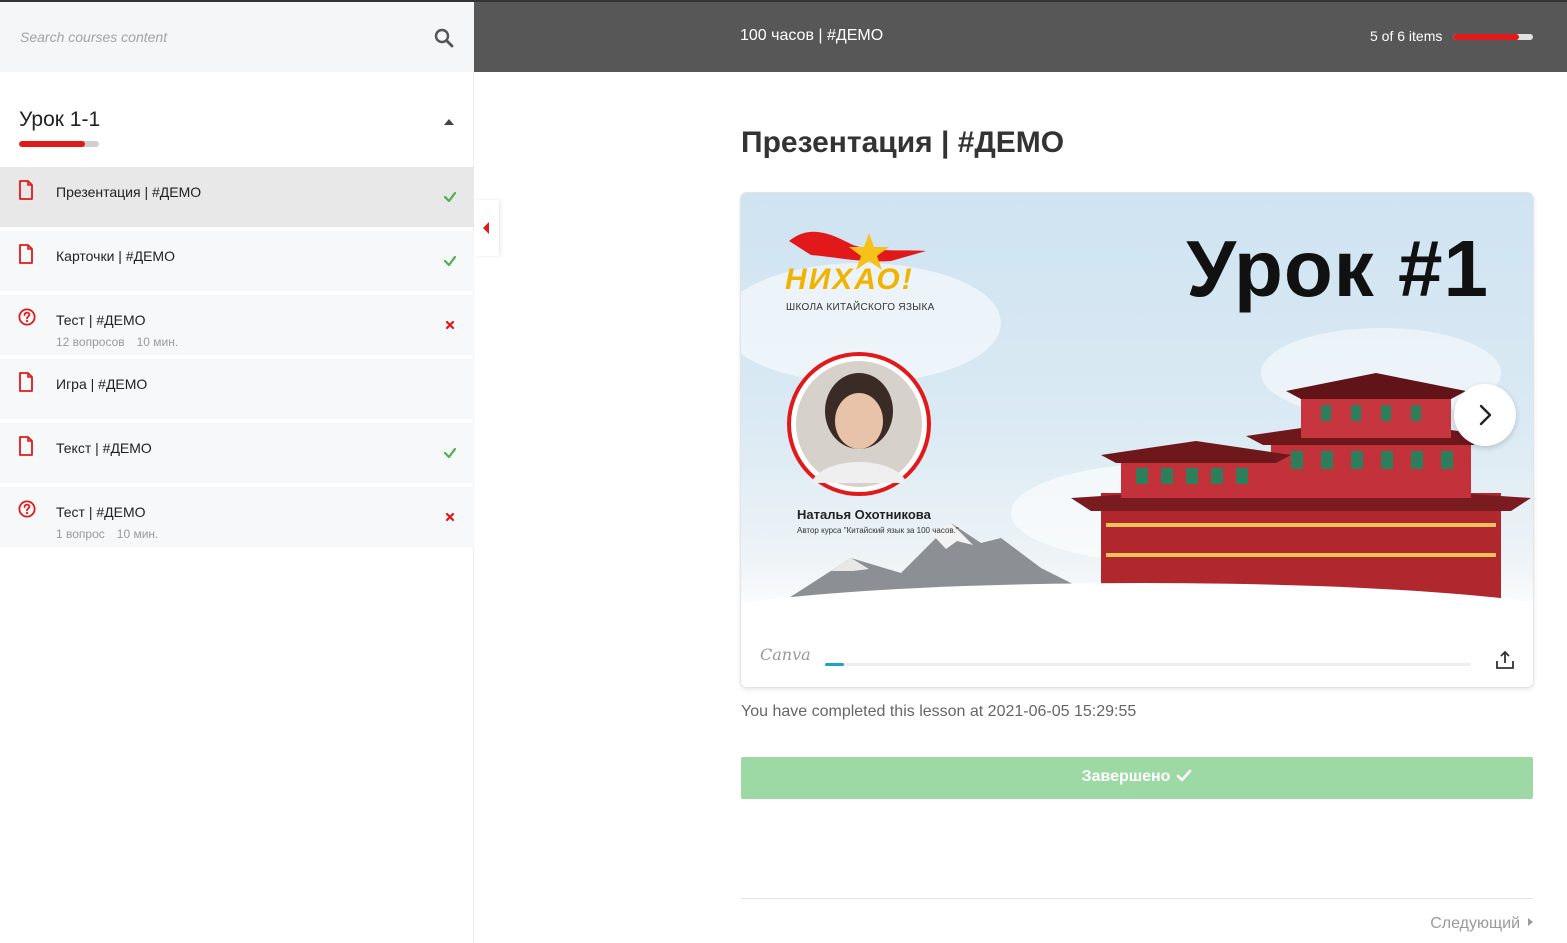 This screenshot has width=1567, height=943. What do you see at coordinates (449, 123) in the screenshot?
I see `chevron-up-icon` at bounding box center [449, 123].